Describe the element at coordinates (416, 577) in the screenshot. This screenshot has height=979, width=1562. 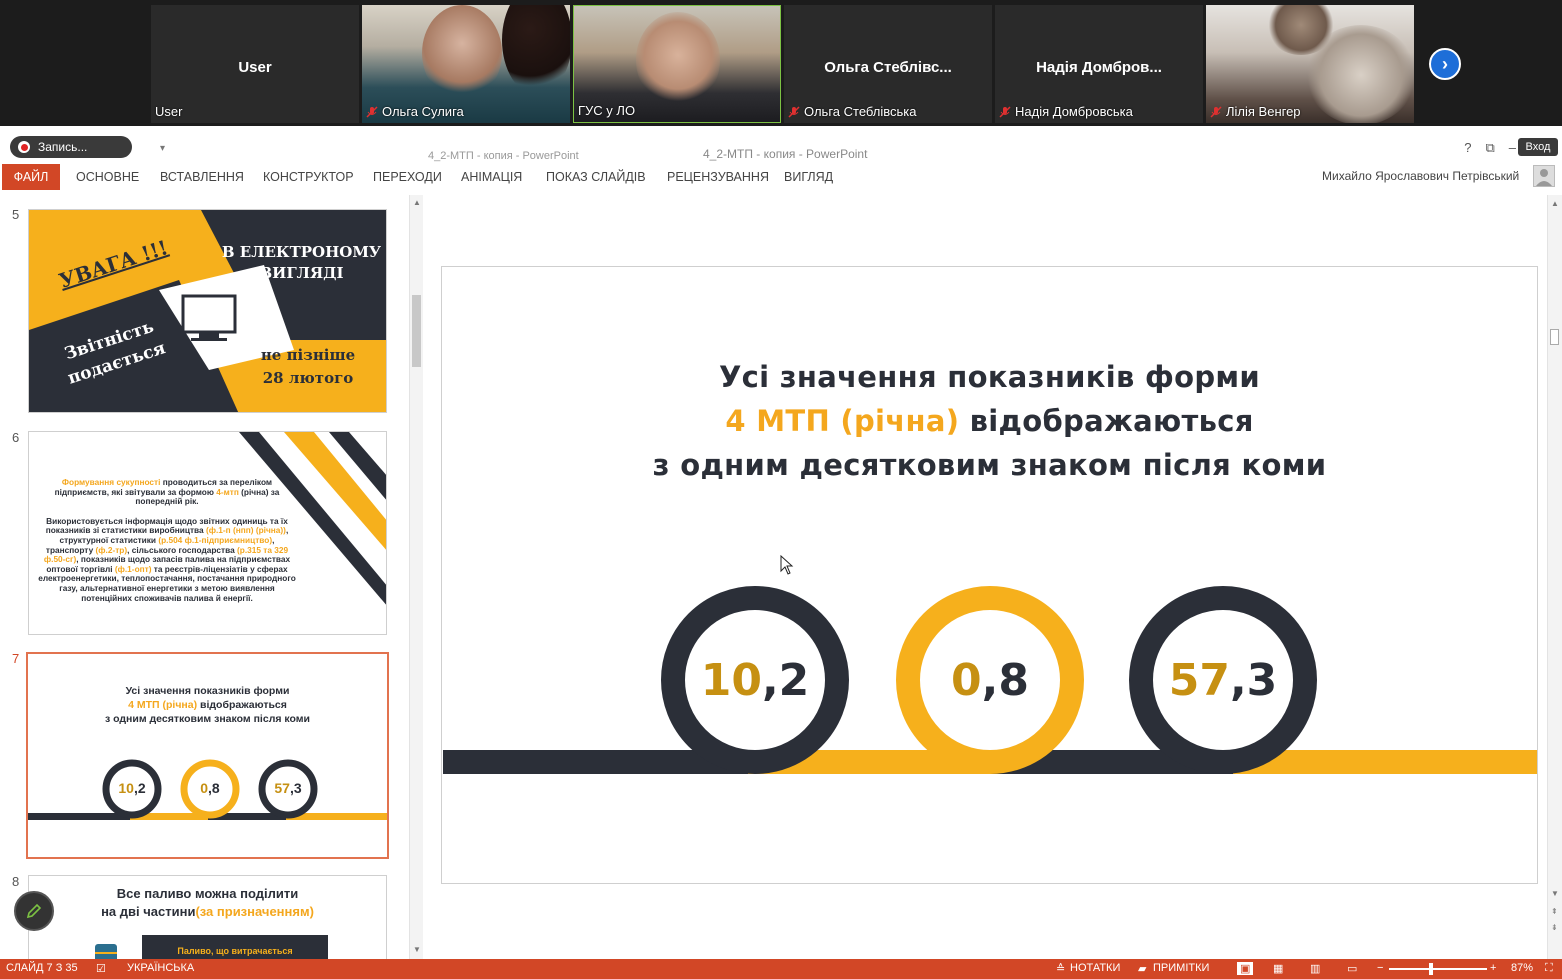
I see `thumbnail-scrollbar: ▲ ▼` at that location.